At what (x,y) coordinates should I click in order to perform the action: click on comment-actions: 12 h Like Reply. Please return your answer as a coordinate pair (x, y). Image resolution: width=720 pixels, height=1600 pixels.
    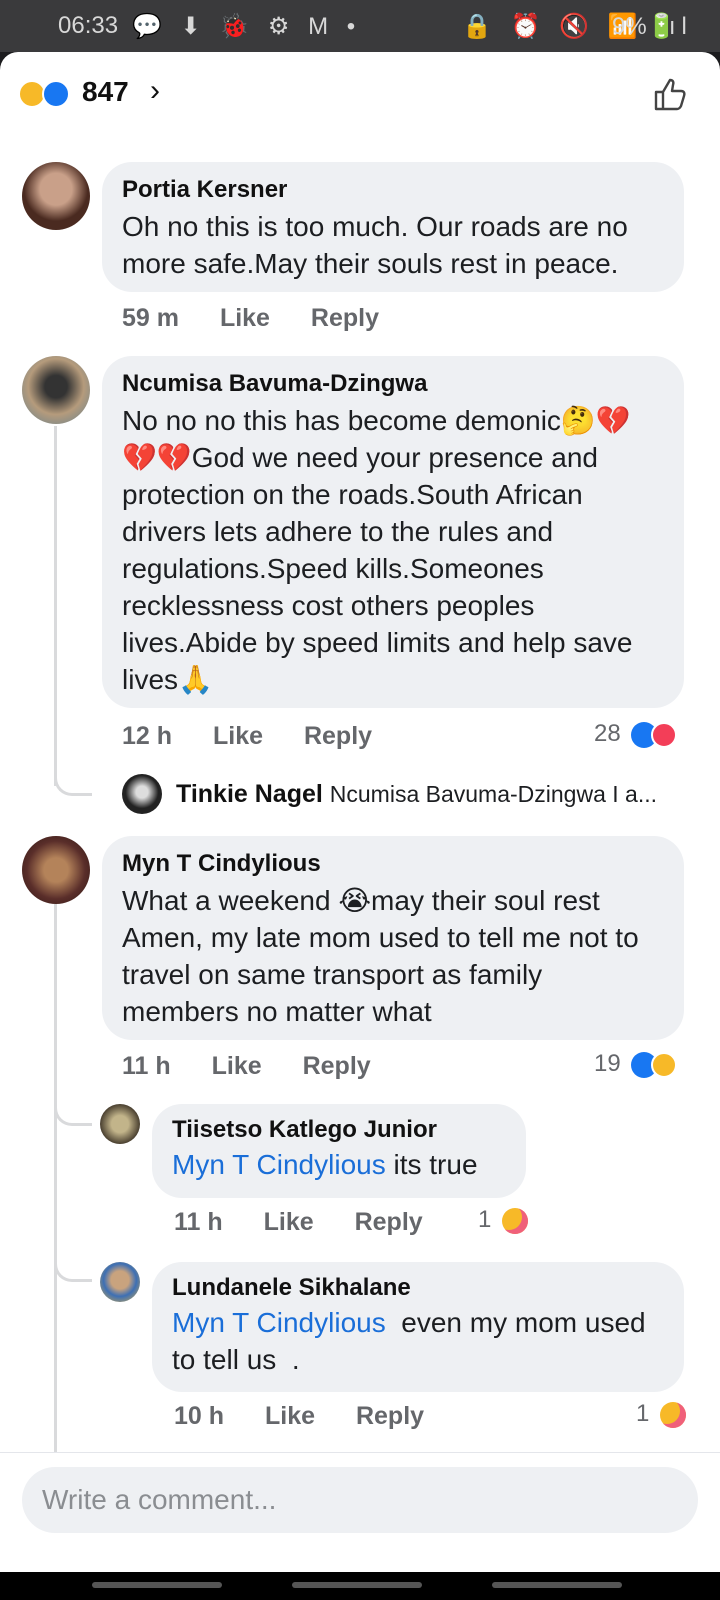
    Looking at the image, I should click on (264, 736).